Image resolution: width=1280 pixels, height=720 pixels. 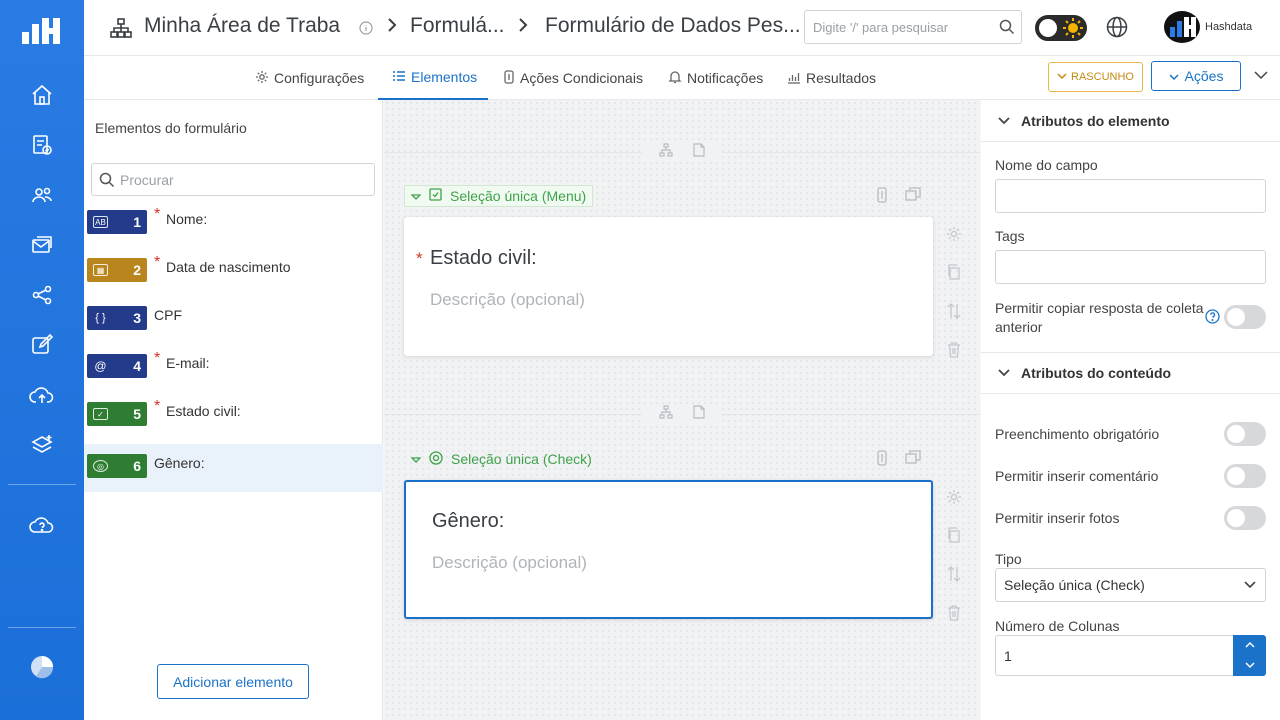 What do you see at coordinates (233, 368) in the screenshot?
I see `element-row-4: @4 * E-mail:` at bounding box center [233, 368].